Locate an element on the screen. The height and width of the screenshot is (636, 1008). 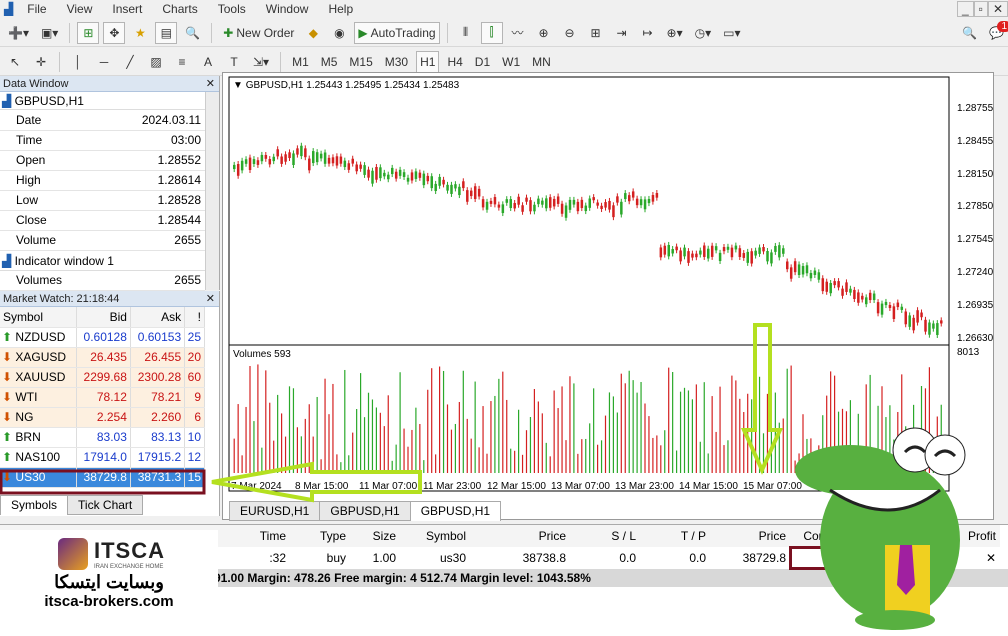
market-watch-row: ⬇ WTI 78.12 78.21 9 is located at coordinates (102, 397).